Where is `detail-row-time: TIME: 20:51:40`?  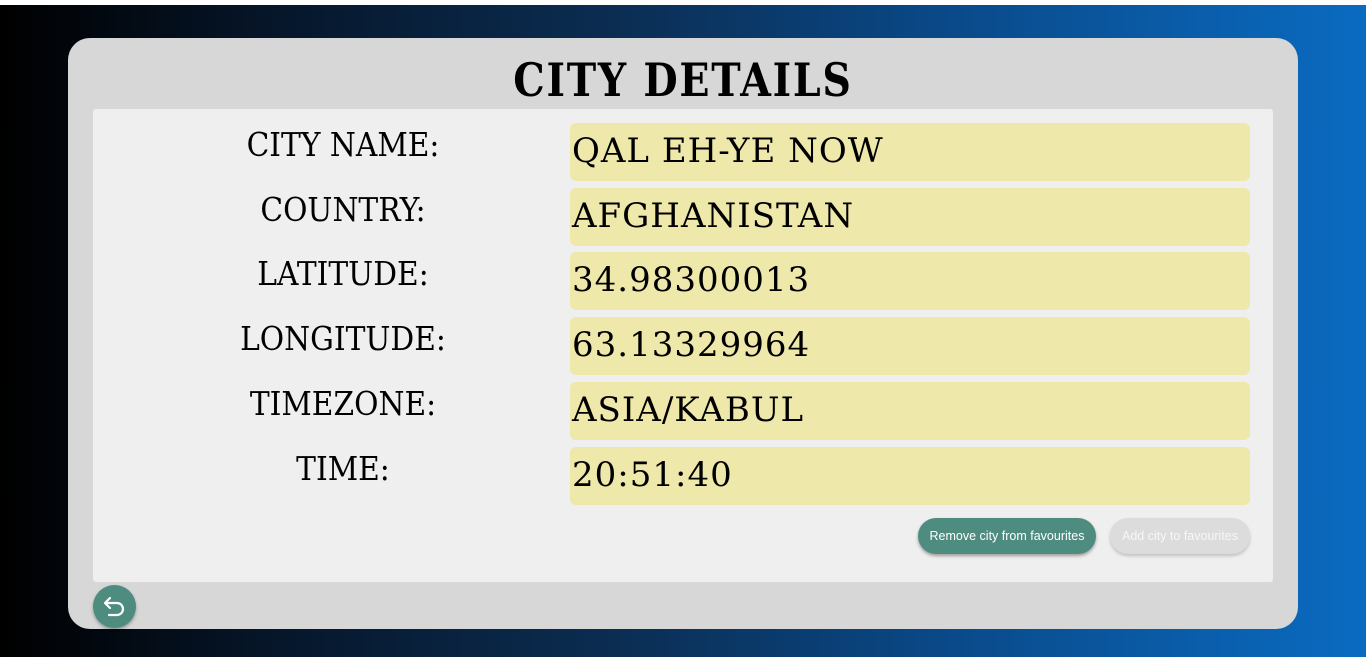 detail-row-time: TIME: 20:51:40 is located at coordinates (683, 476).